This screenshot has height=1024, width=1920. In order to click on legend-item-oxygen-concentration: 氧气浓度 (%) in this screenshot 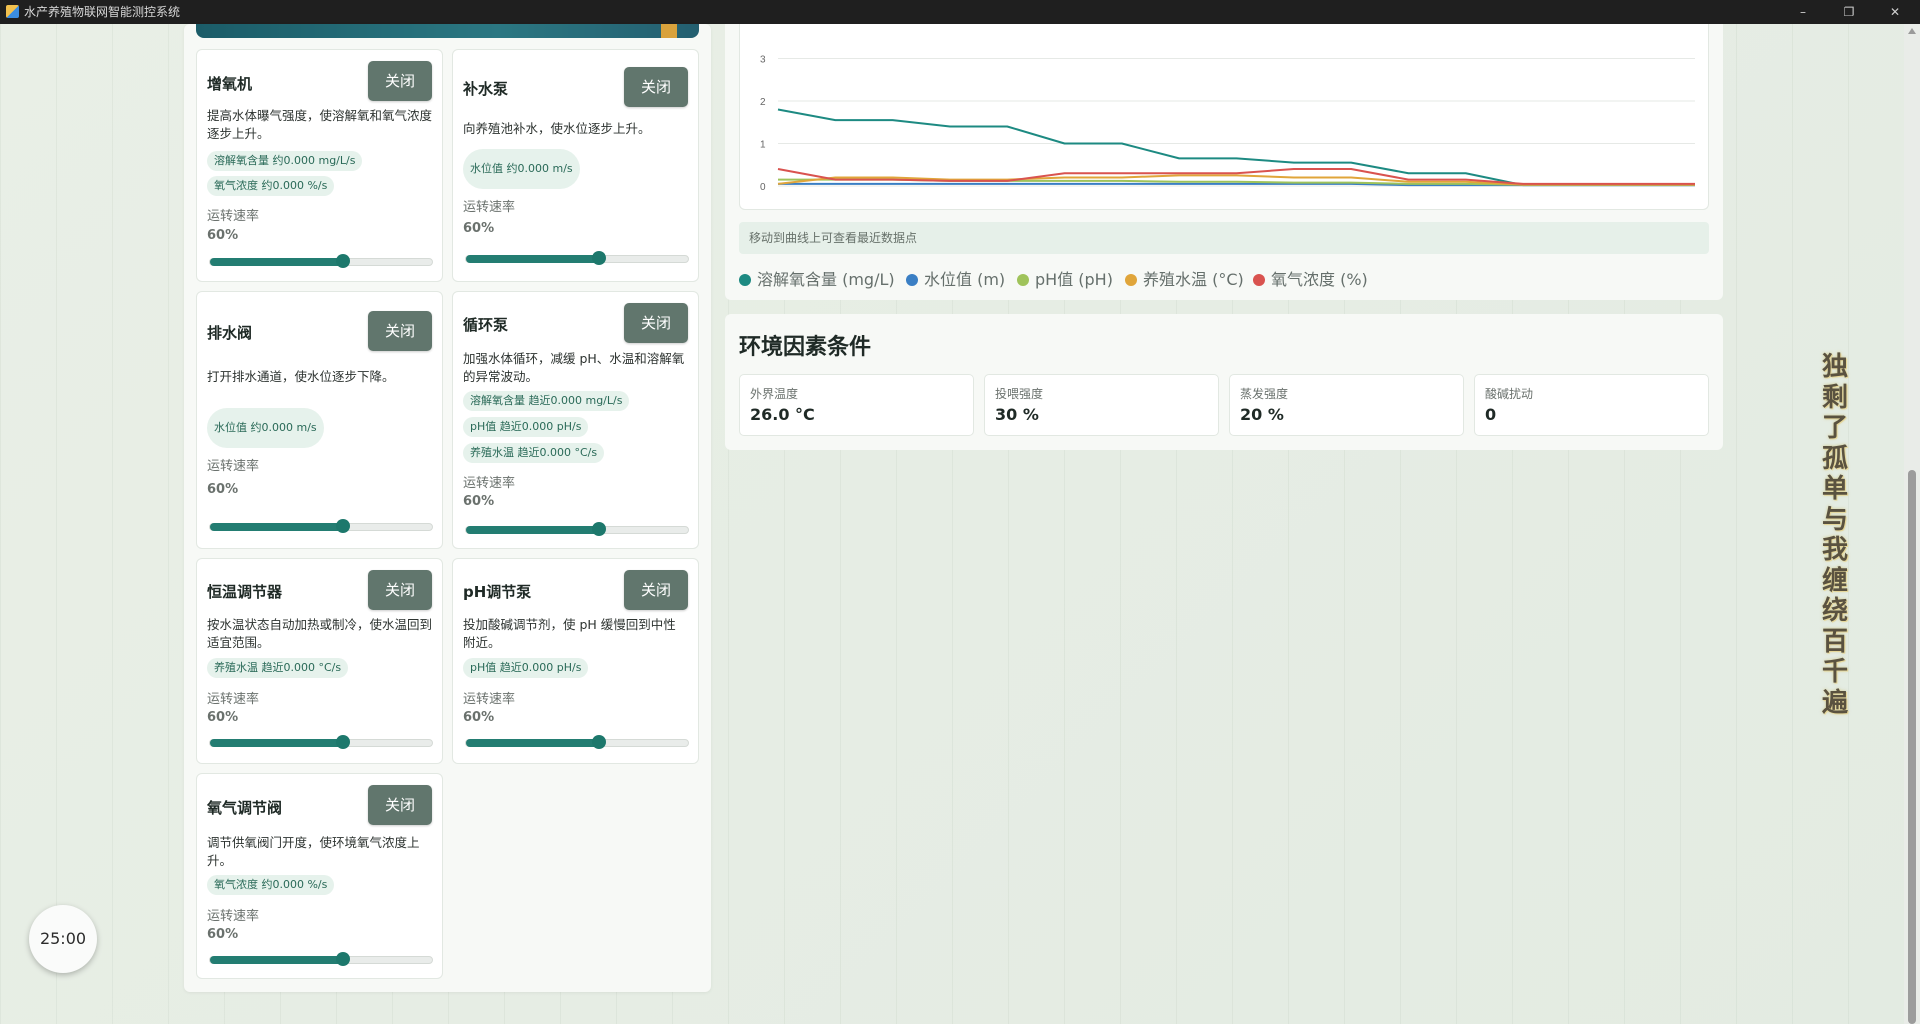, I will do `click(1310, 278)`.